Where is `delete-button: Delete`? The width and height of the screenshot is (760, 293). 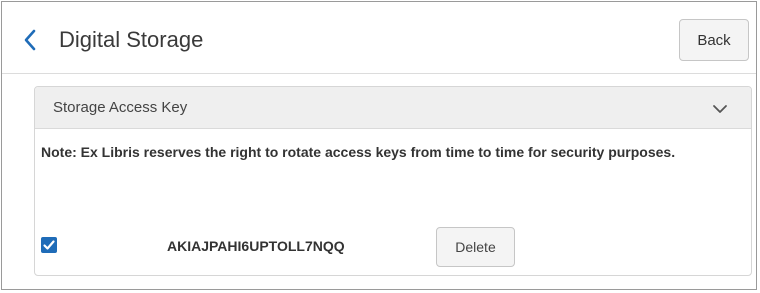 delete-button: Delete is located at coordinates (475, 247).